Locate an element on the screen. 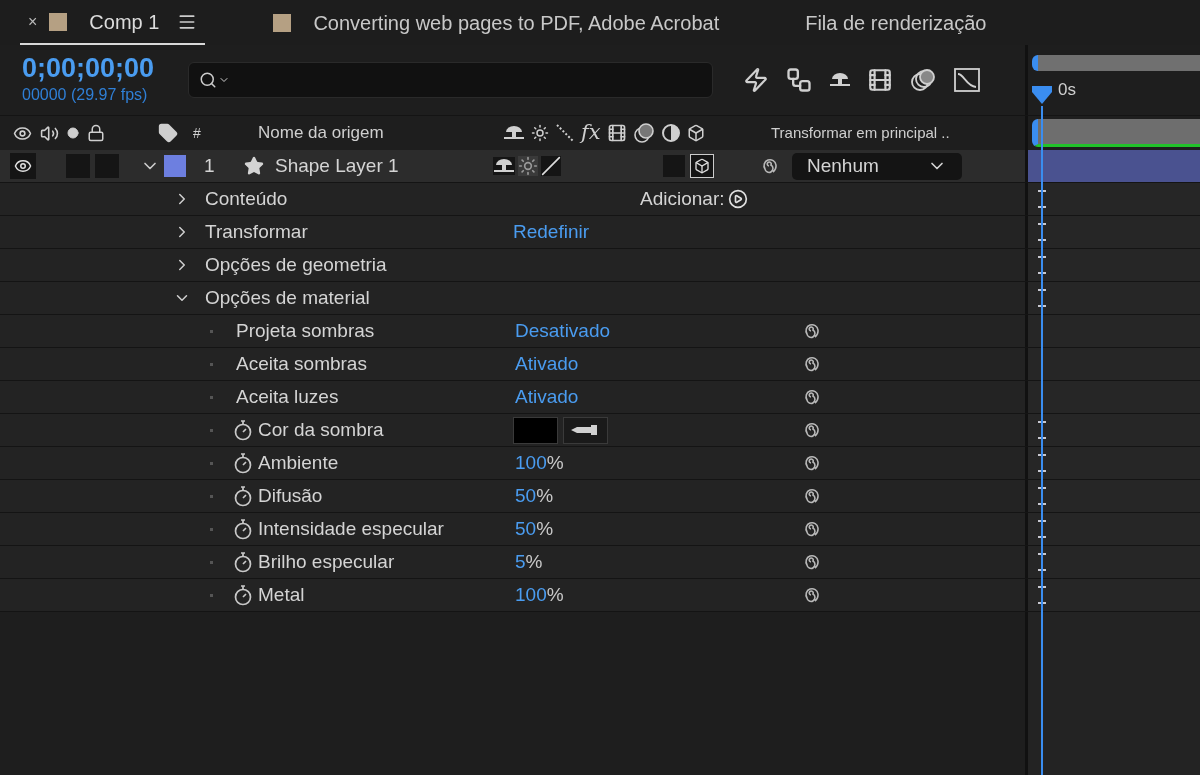 The width and height of the screenshot is (1200, 775). property-name: Brilho especular is located at coordinates (326, 561).